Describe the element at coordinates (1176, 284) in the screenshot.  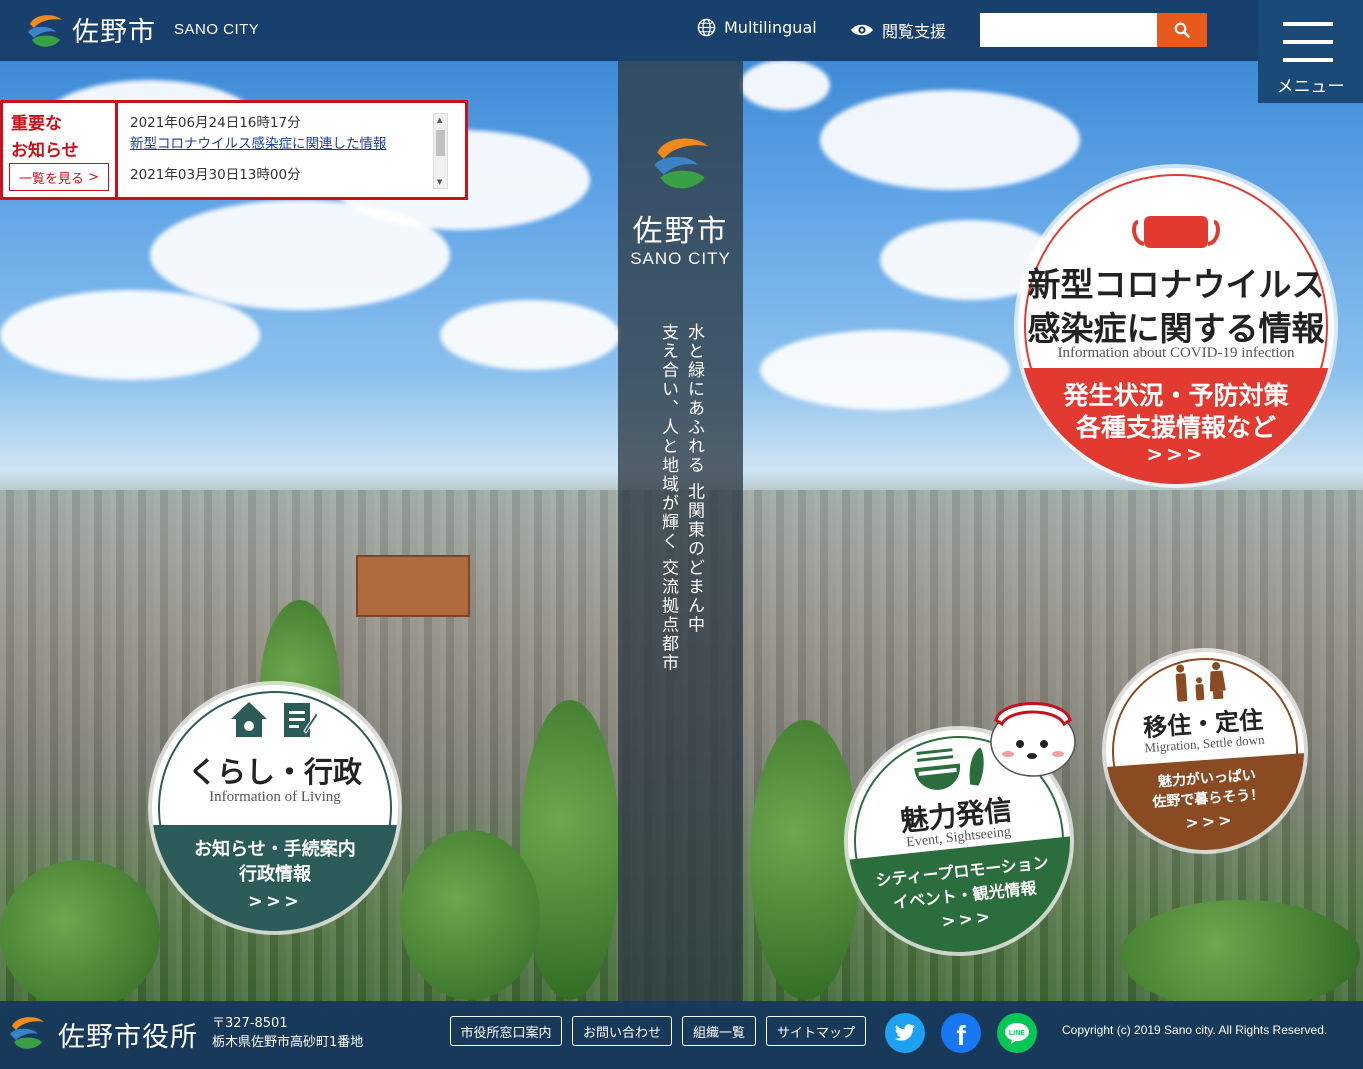
I see `covid-title-line1: 新型コロナウイルス` at that location.